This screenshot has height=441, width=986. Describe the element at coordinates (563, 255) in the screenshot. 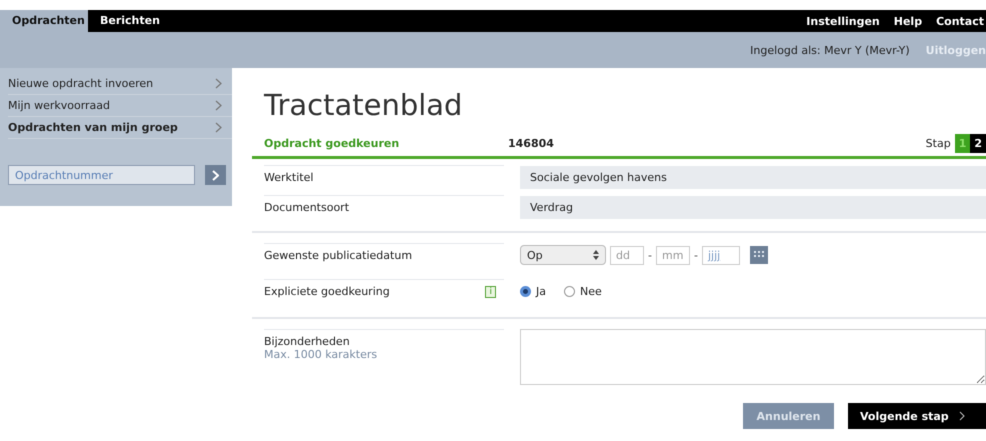

I see `date-mode-select: Op` at that location.